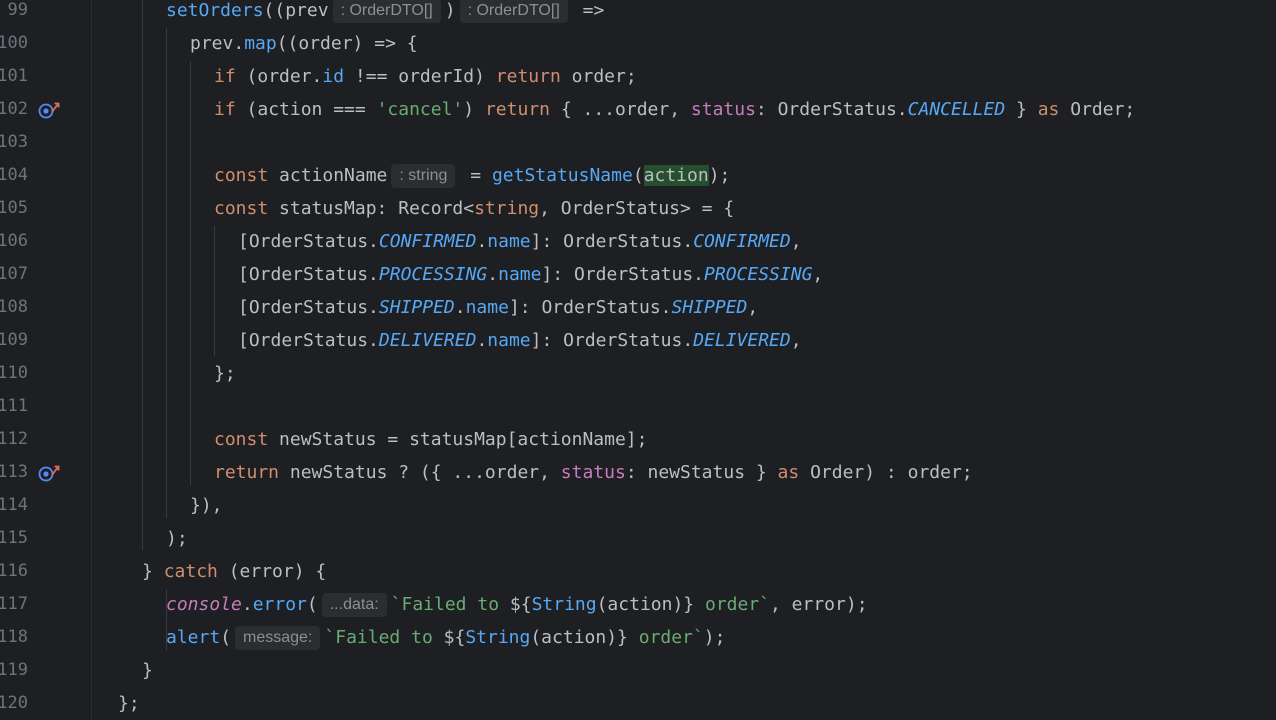  I want to click on line-number: 119, so click(14, 670).